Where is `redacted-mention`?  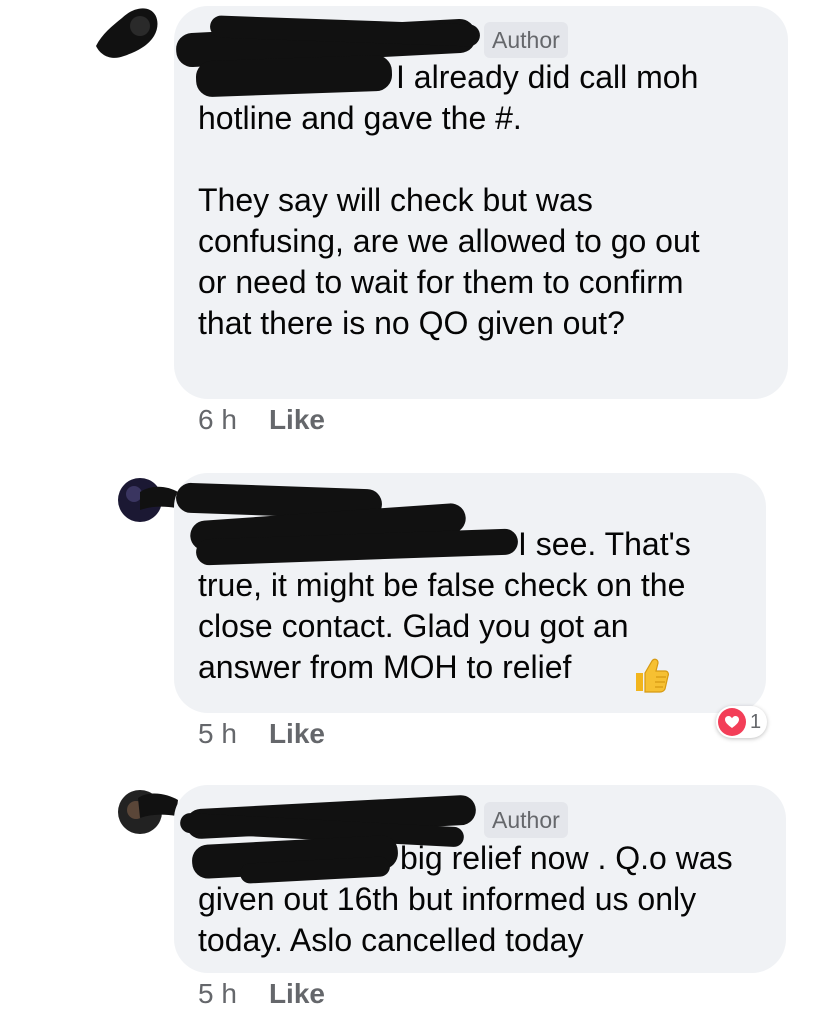 redacted-mention is located at coordinates (294, 76).